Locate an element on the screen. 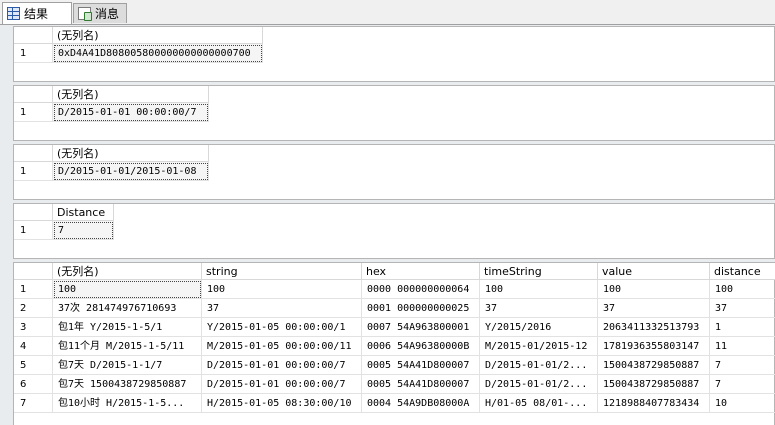  result-grid-3: (无列名) 1 D/2015-01-01/2015-01-08 is located at coordinates (394, 172).